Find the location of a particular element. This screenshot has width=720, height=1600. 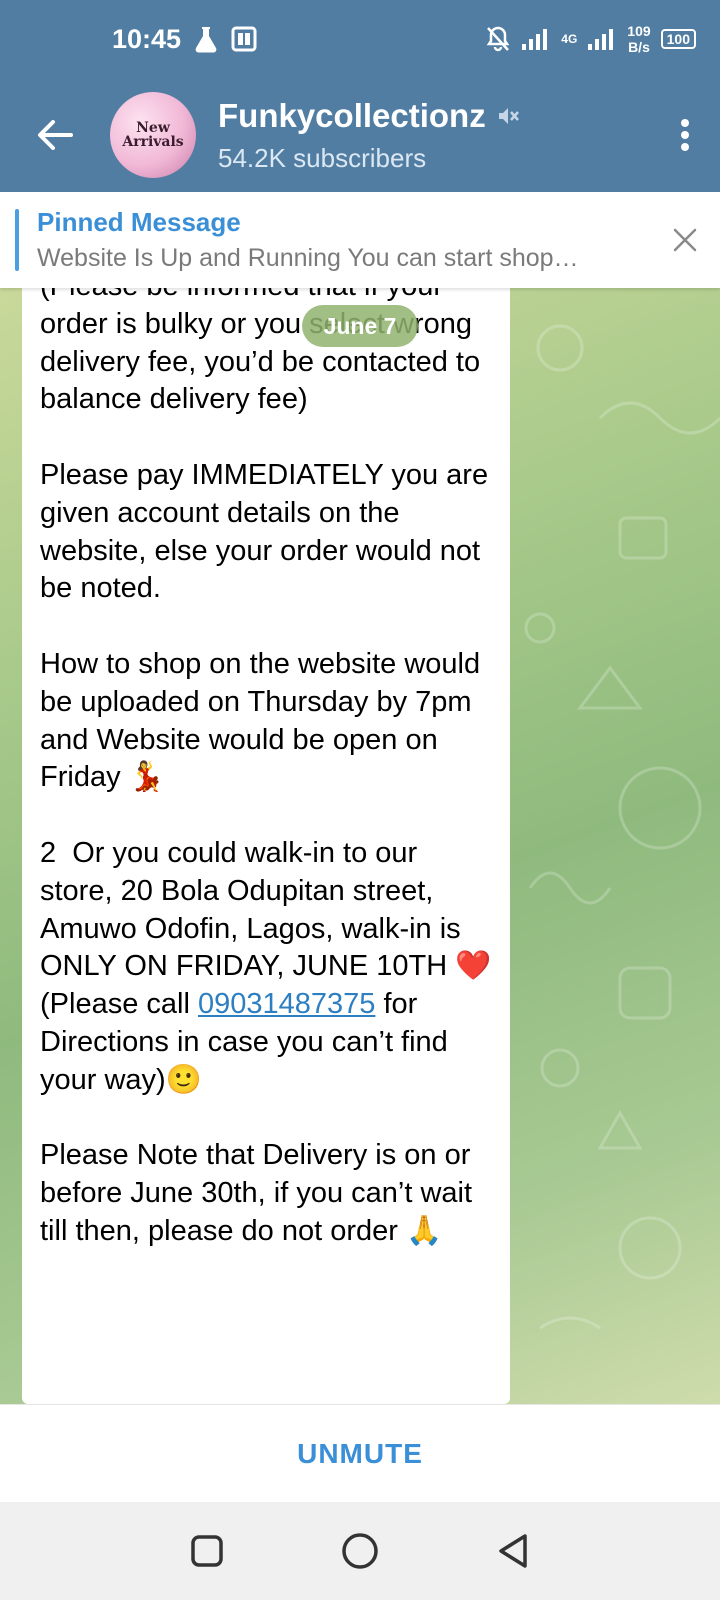

close-icon is located at coordinates (685, 240).